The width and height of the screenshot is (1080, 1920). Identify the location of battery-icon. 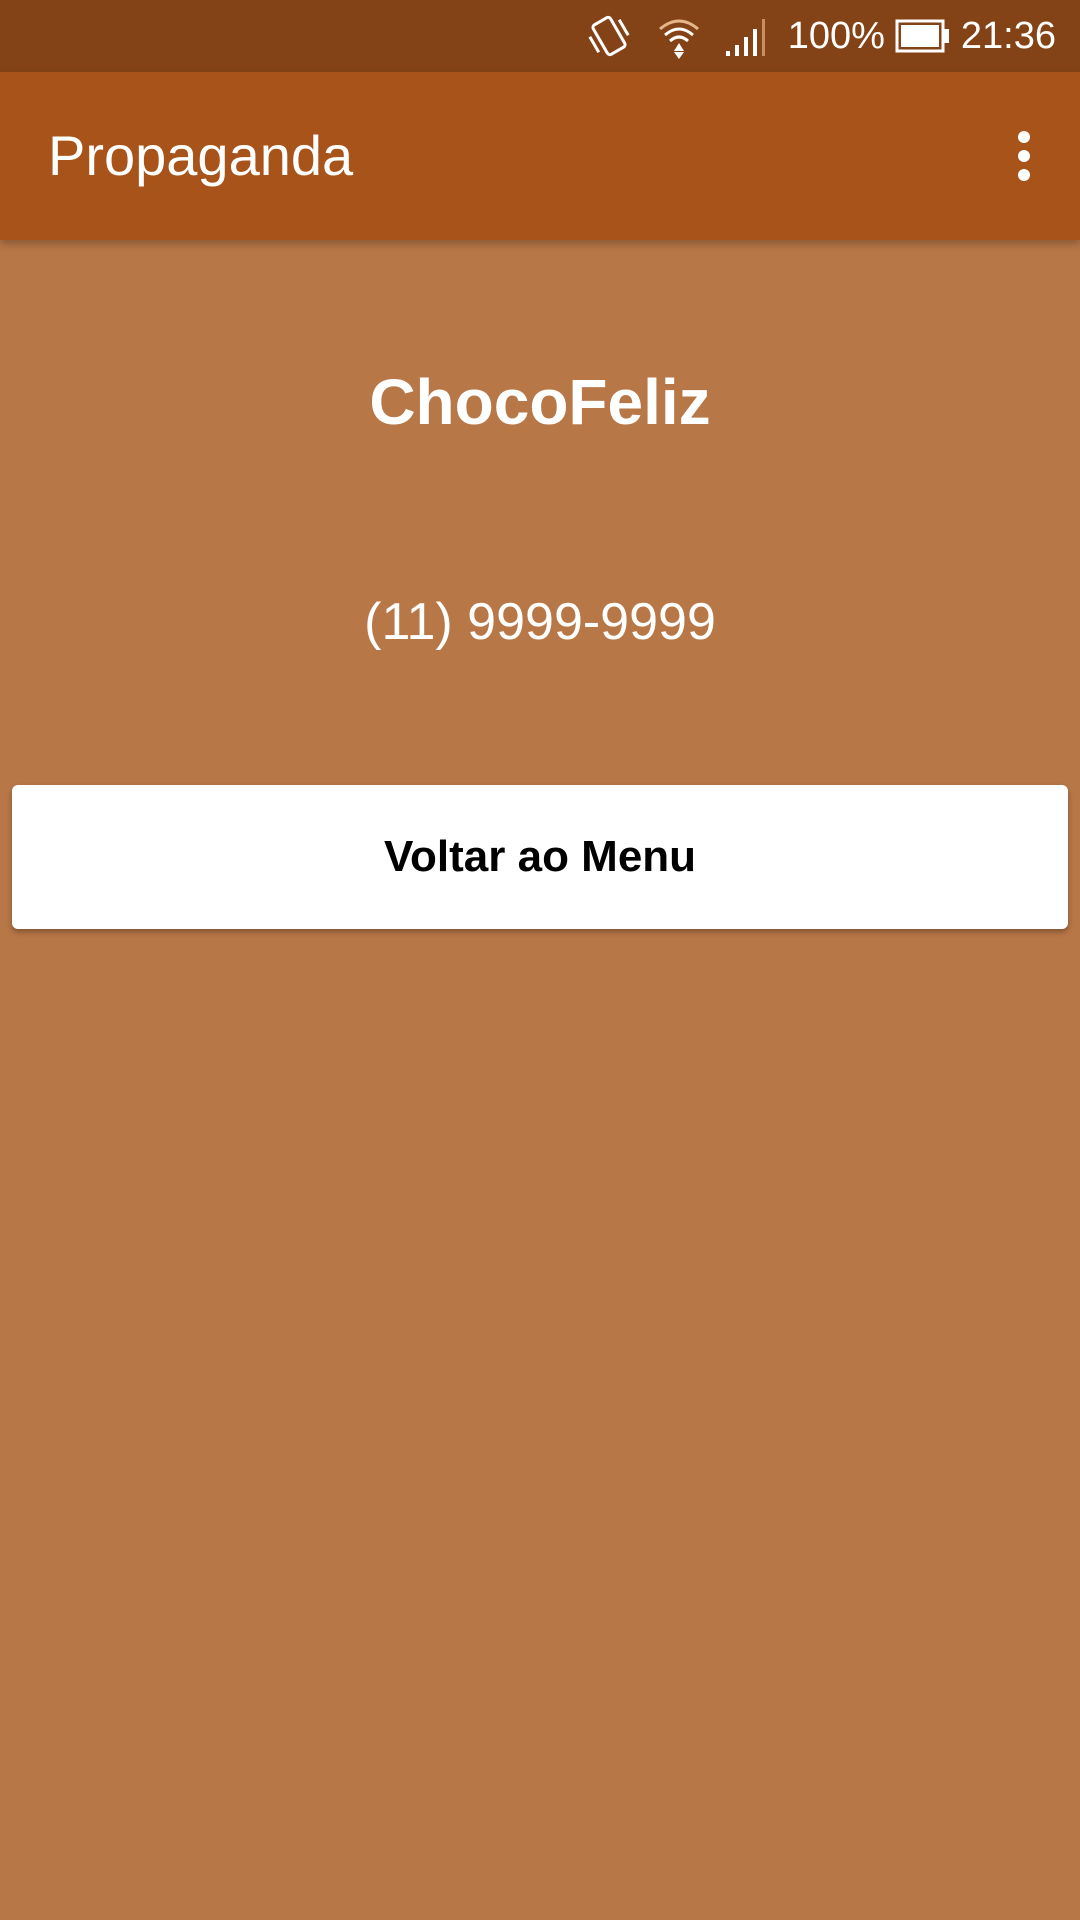
(923, 36).